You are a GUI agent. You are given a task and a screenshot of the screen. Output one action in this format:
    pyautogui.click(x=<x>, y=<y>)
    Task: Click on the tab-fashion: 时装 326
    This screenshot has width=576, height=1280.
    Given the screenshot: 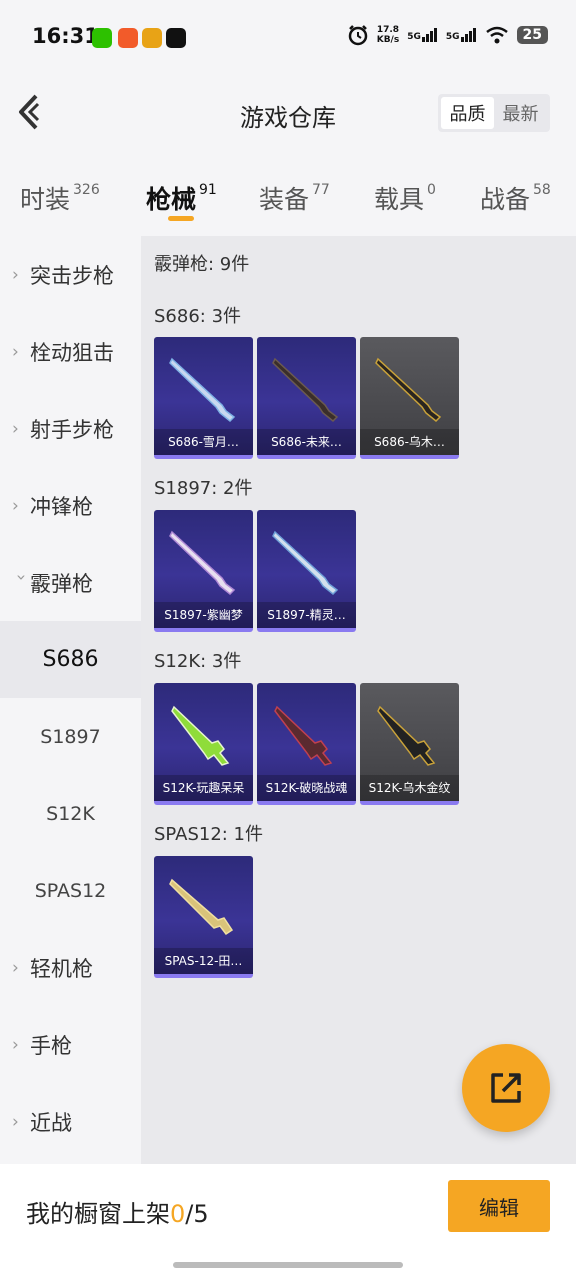 What is the action you would take?
    pyautogui.click(x=60, y=188)
    